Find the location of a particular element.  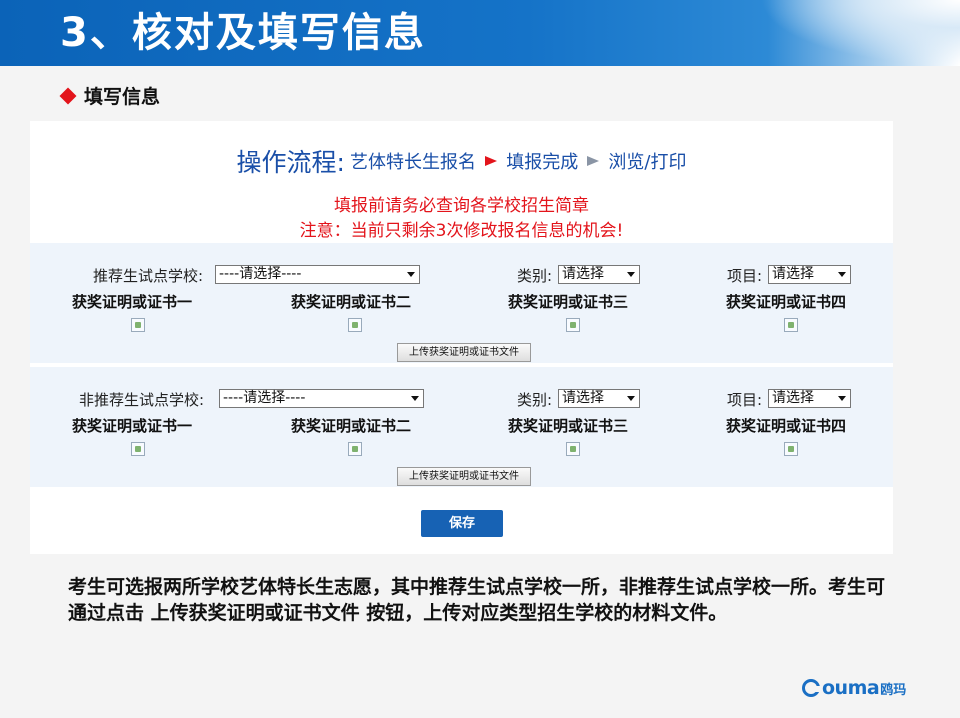

section-heading-text: 填写信息 is located at coordinates (122, 97).